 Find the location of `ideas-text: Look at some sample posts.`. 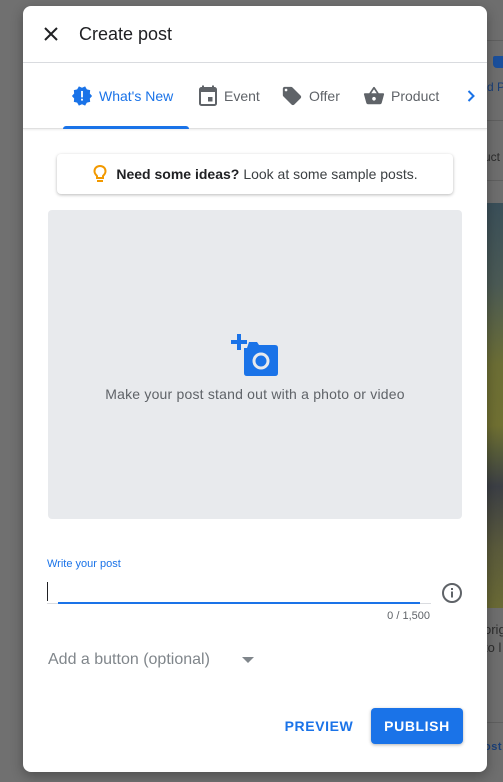

ideas-text: Look at some sample posts. is located at coordinates (330, 174).